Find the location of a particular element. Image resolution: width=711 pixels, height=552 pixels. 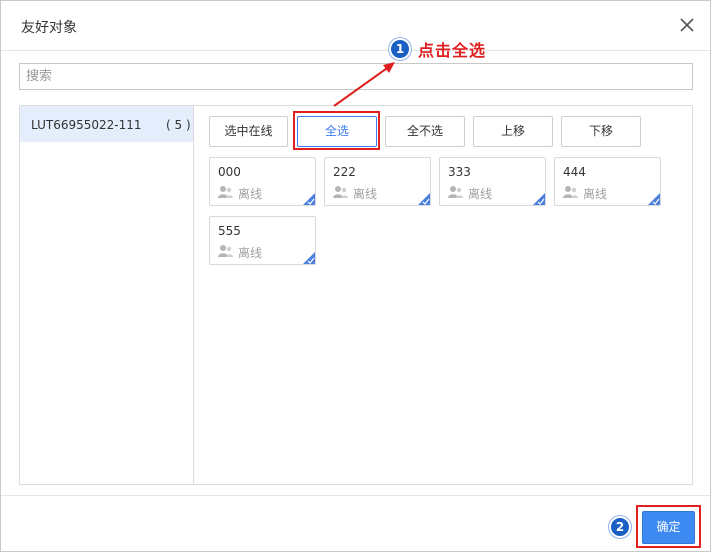

move-up-button: 上移 is located at coordinates (513, 131).